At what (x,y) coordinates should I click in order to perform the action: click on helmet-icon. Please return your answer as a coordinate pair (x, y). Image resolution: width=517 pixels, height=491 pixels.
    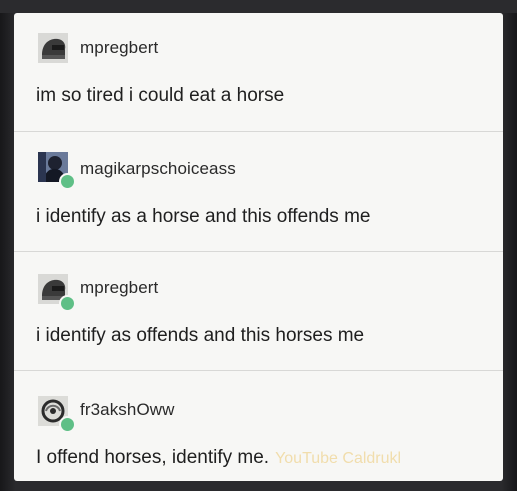
    Looking at the image, I should click on (53, 48).